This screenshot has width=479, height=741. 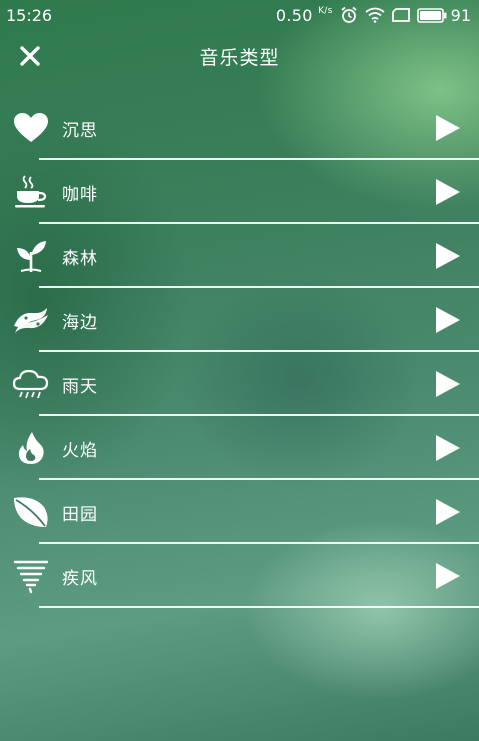 I want to click on status-time: 15:26, so click(x=29, y=15).